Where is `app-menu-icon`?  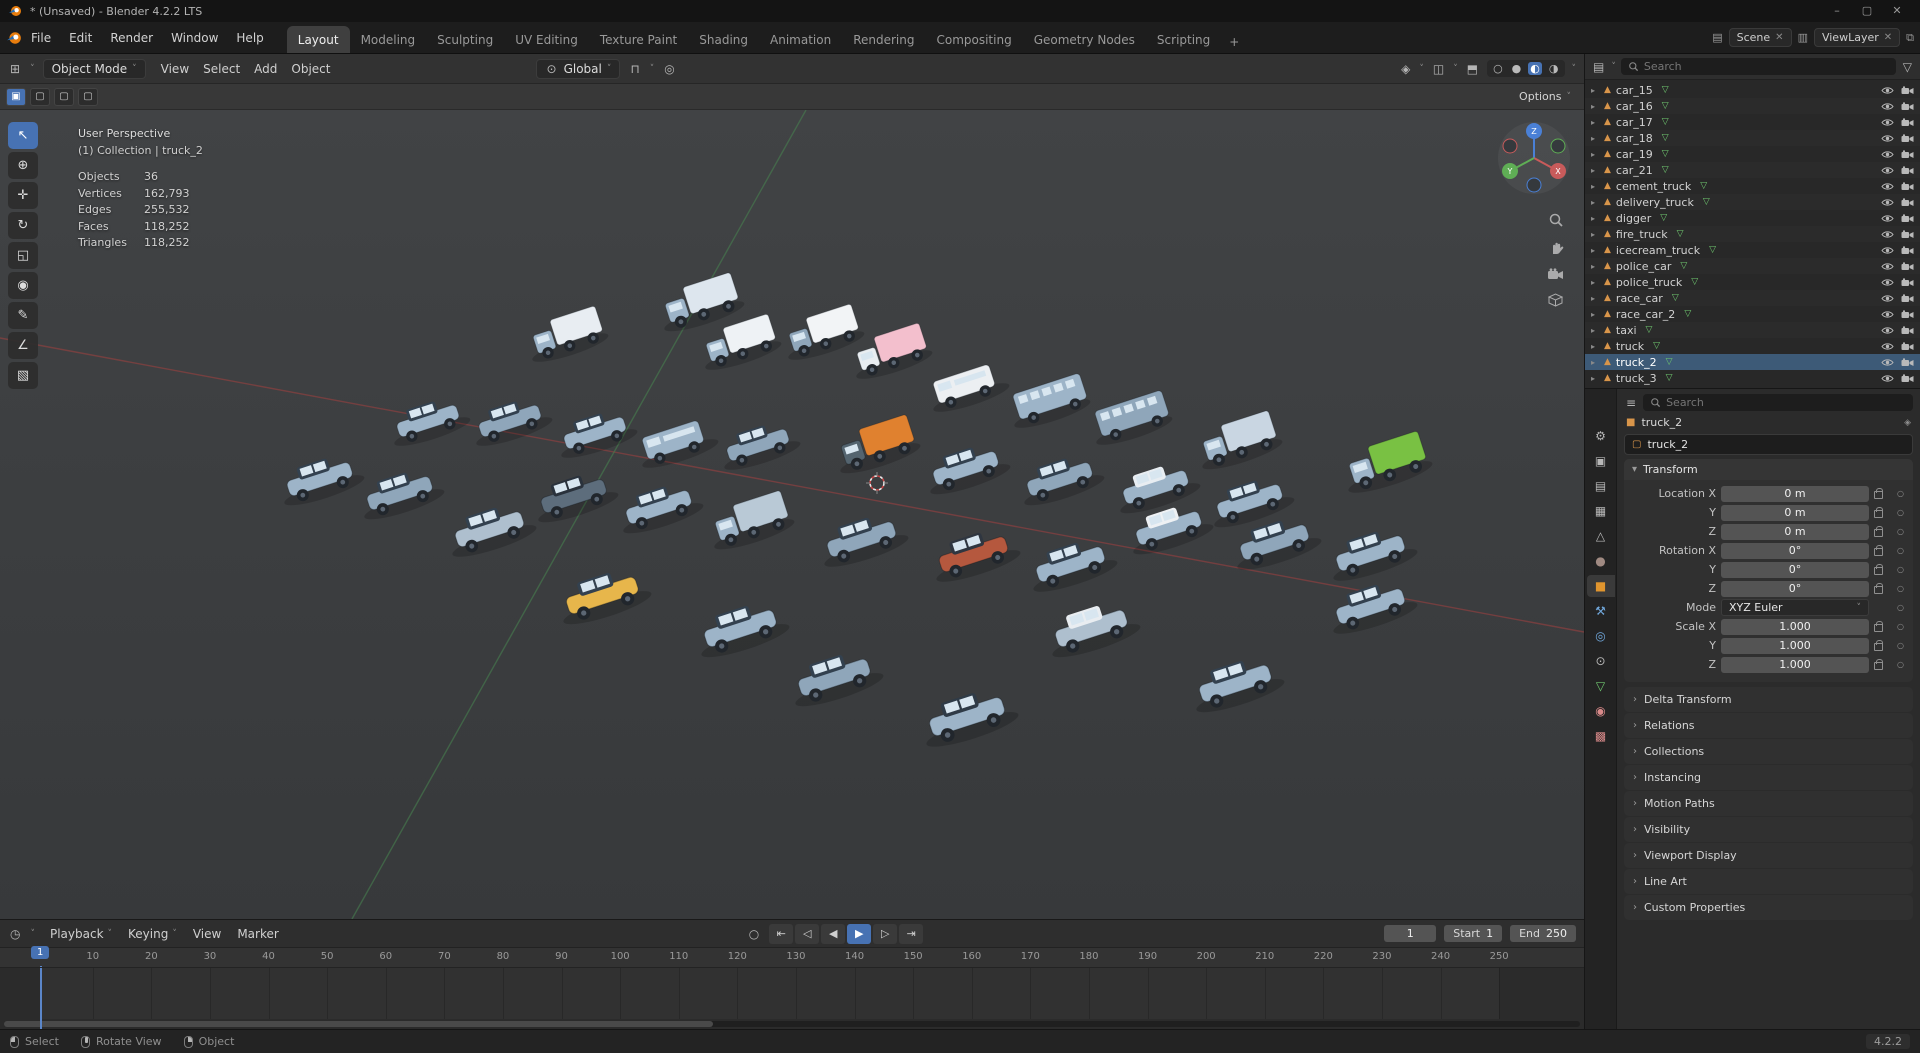 app-menu-icon is located at coordinates (14, 38).